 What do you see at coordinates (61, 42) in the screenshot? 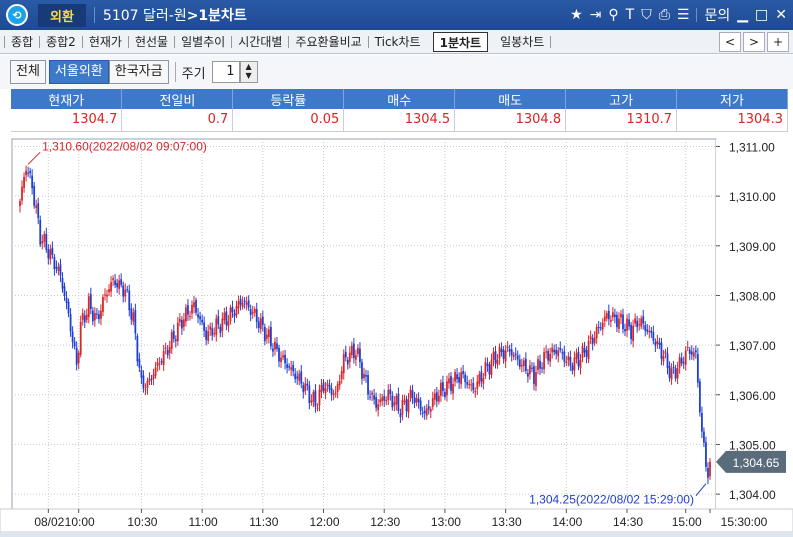
I see `tab-summary2: 종합2` at bounding box center [61, 42].